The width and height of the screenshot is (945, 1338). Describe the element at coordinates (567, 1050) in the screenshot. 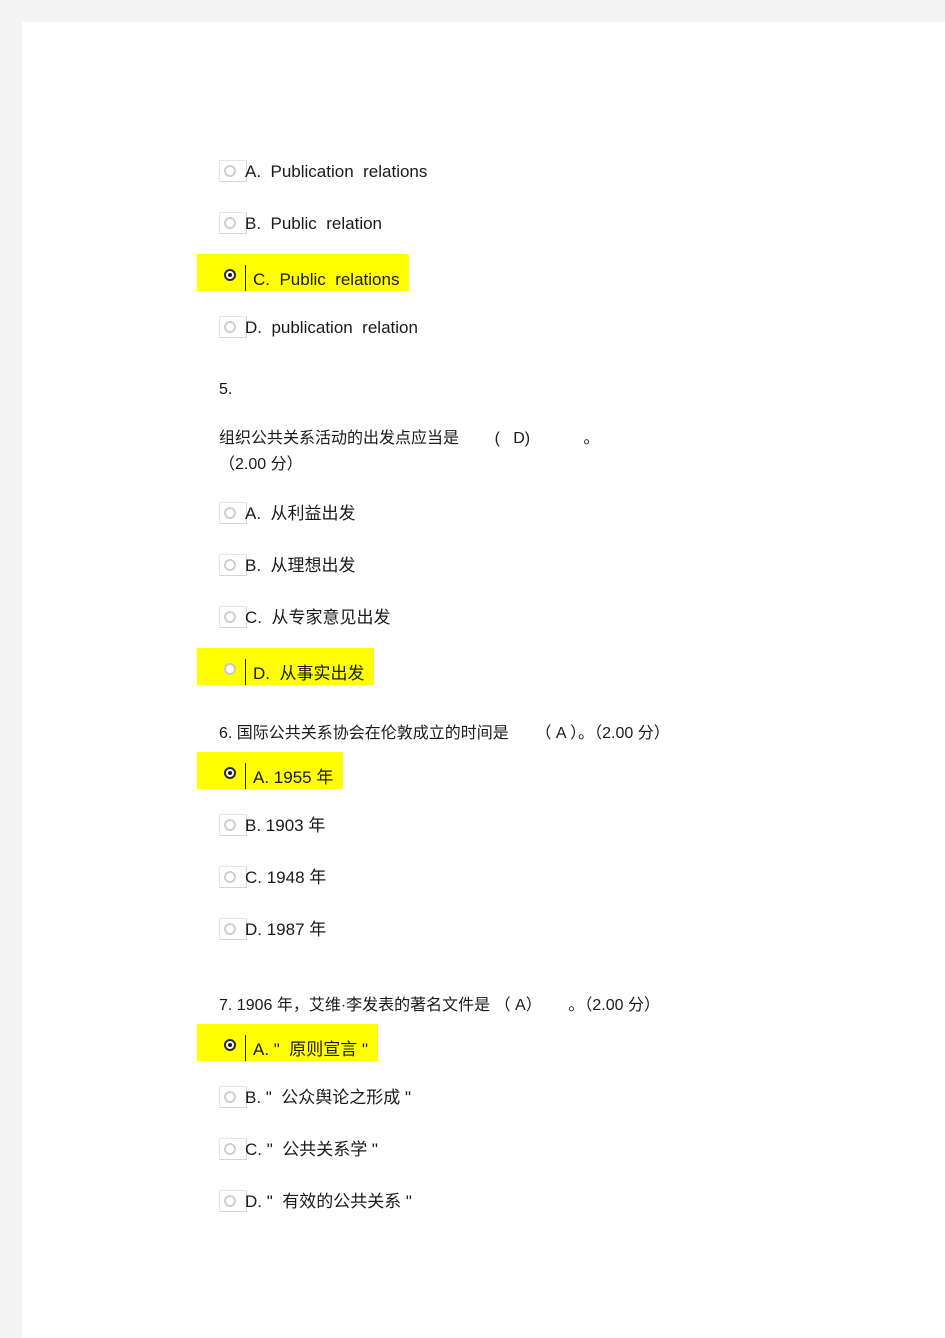

I see `option-row-selected: A. " 原则宣言 "` at that location.